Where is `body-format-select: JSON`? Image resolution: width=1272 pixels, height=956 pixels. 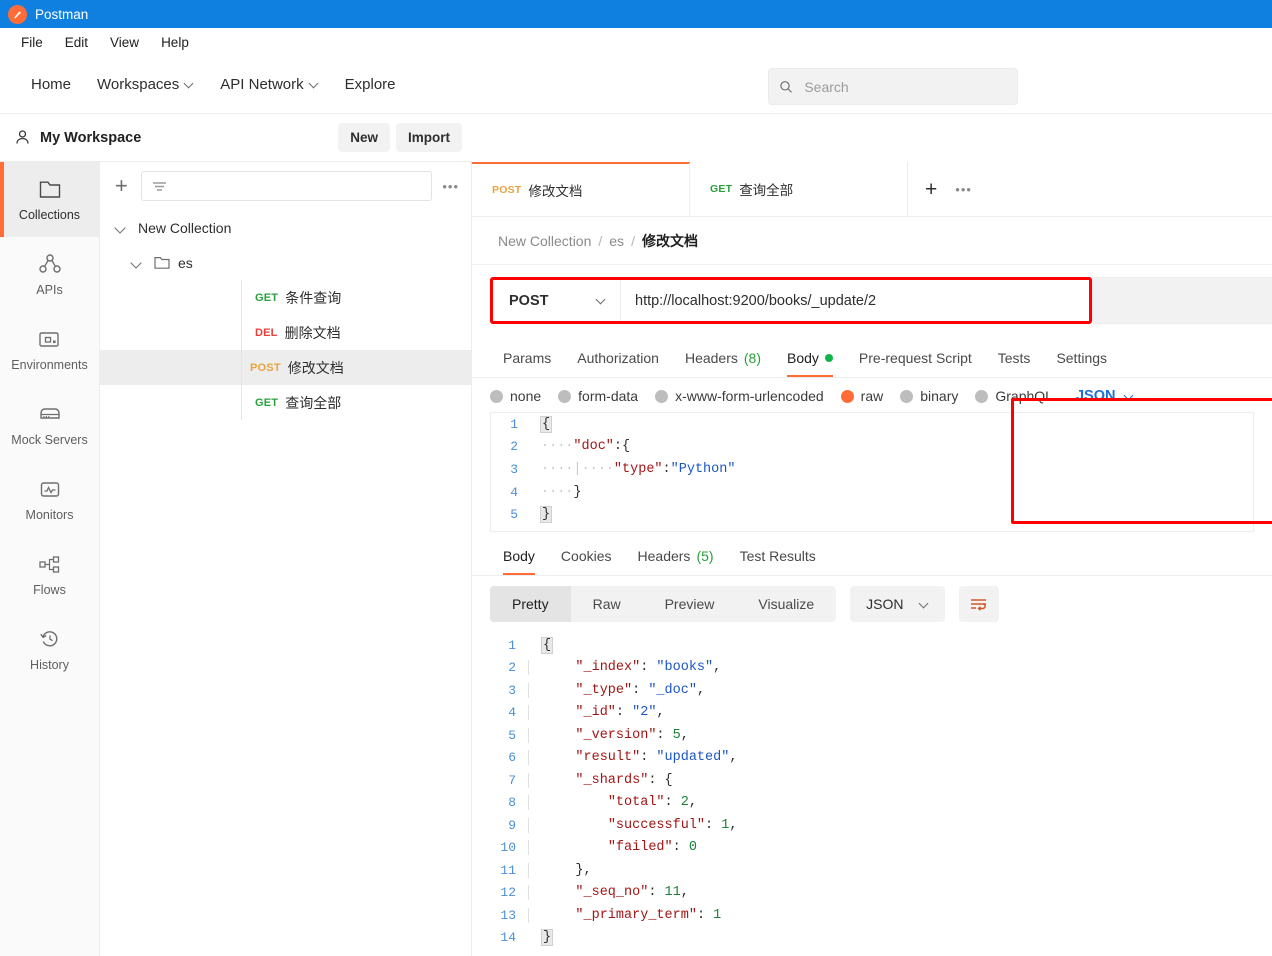 body-format-select: JSON is located at coordinates (1105, 396).